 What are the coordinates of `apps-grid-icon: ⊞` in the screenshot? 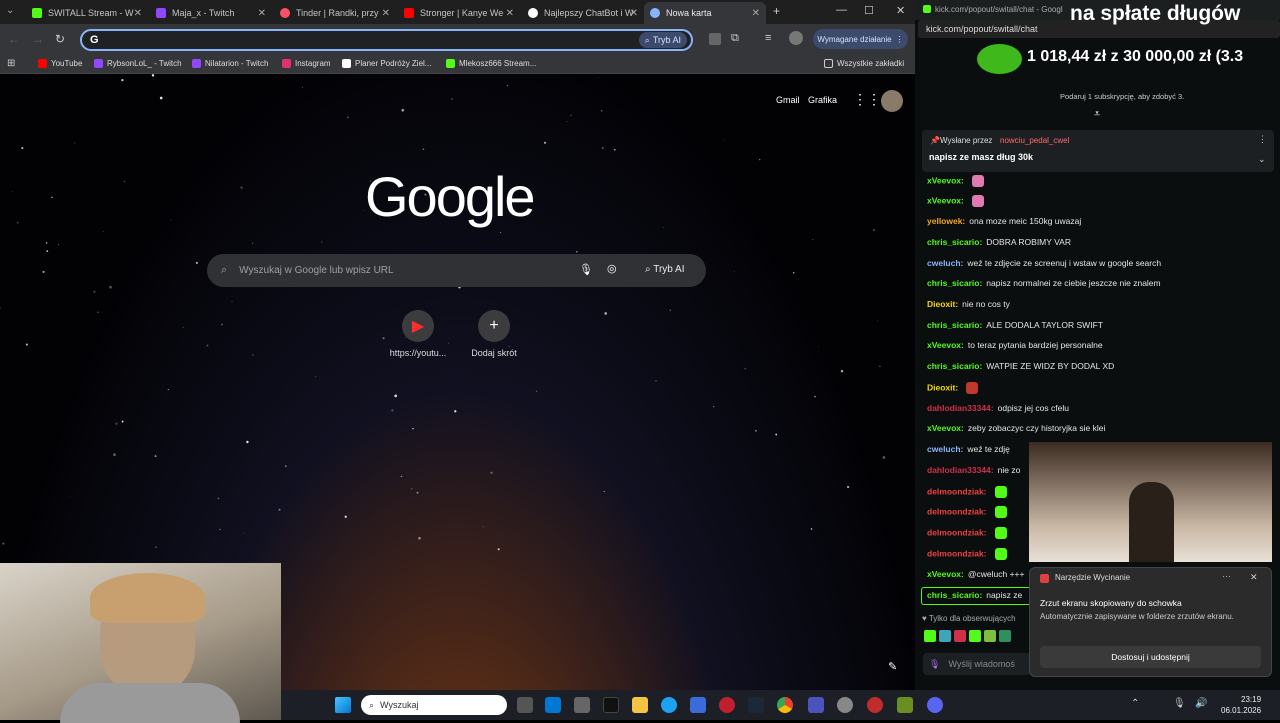 It's located at (11, 63).